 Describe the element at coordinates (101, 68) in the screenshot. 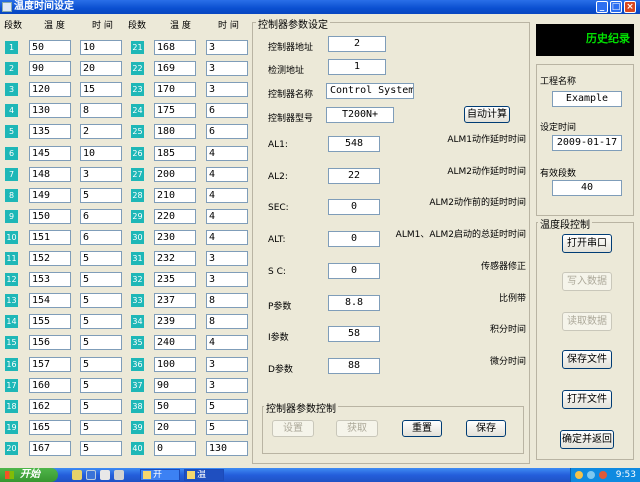

I see `segment-time-input: 20` at that location.